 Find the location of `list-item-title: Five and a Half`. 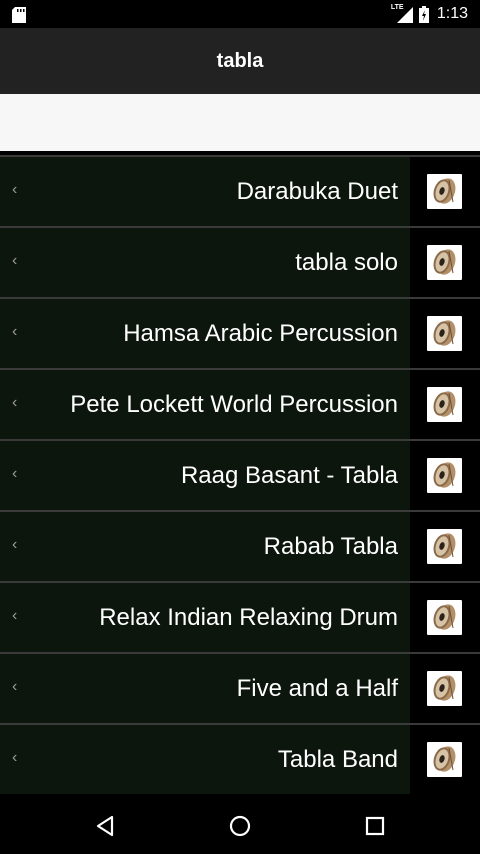

list-item-title: Five and a Half is located at coordinates (317, 688).